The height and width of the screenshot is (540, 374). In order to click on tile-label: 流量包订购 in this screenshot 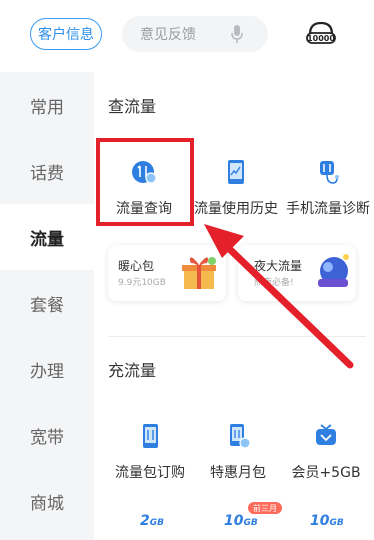, I will do `click(150, 473)`.